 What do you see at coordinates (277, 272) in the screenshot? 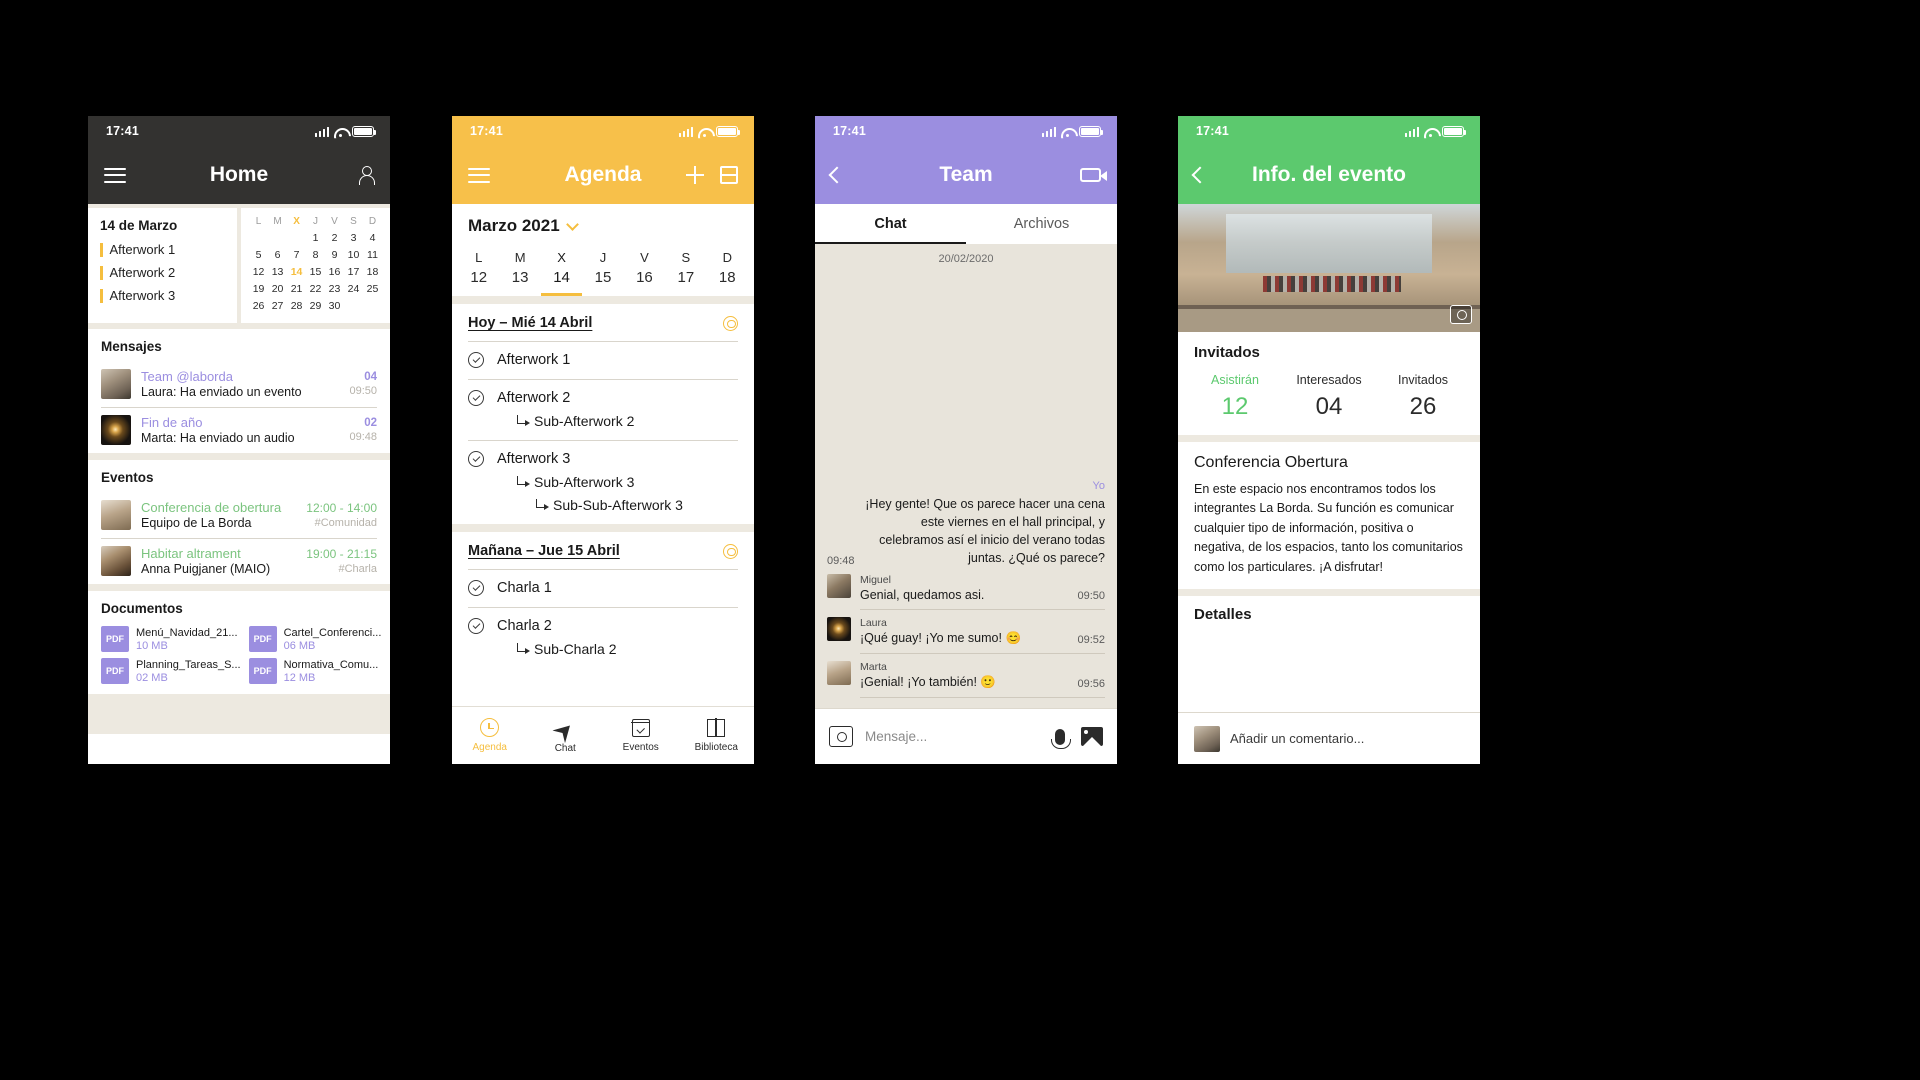
I see `calendar-day: 13` at bounding box center [277, 272].